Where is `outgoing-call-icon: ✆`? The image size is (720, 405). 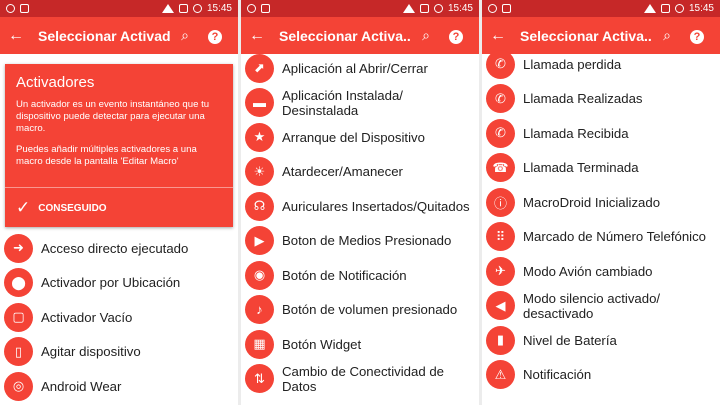
outgoing-call-icon: ✆ is located at coordinates (500, 99).